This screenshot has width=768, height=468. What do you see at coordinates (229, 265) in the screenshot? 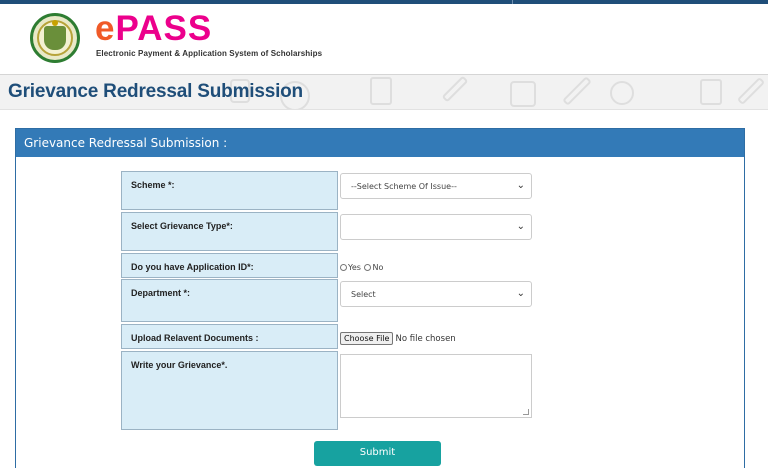
I see `application-id-label: Do you have Application ID*:` at bounding box center [229, 265].